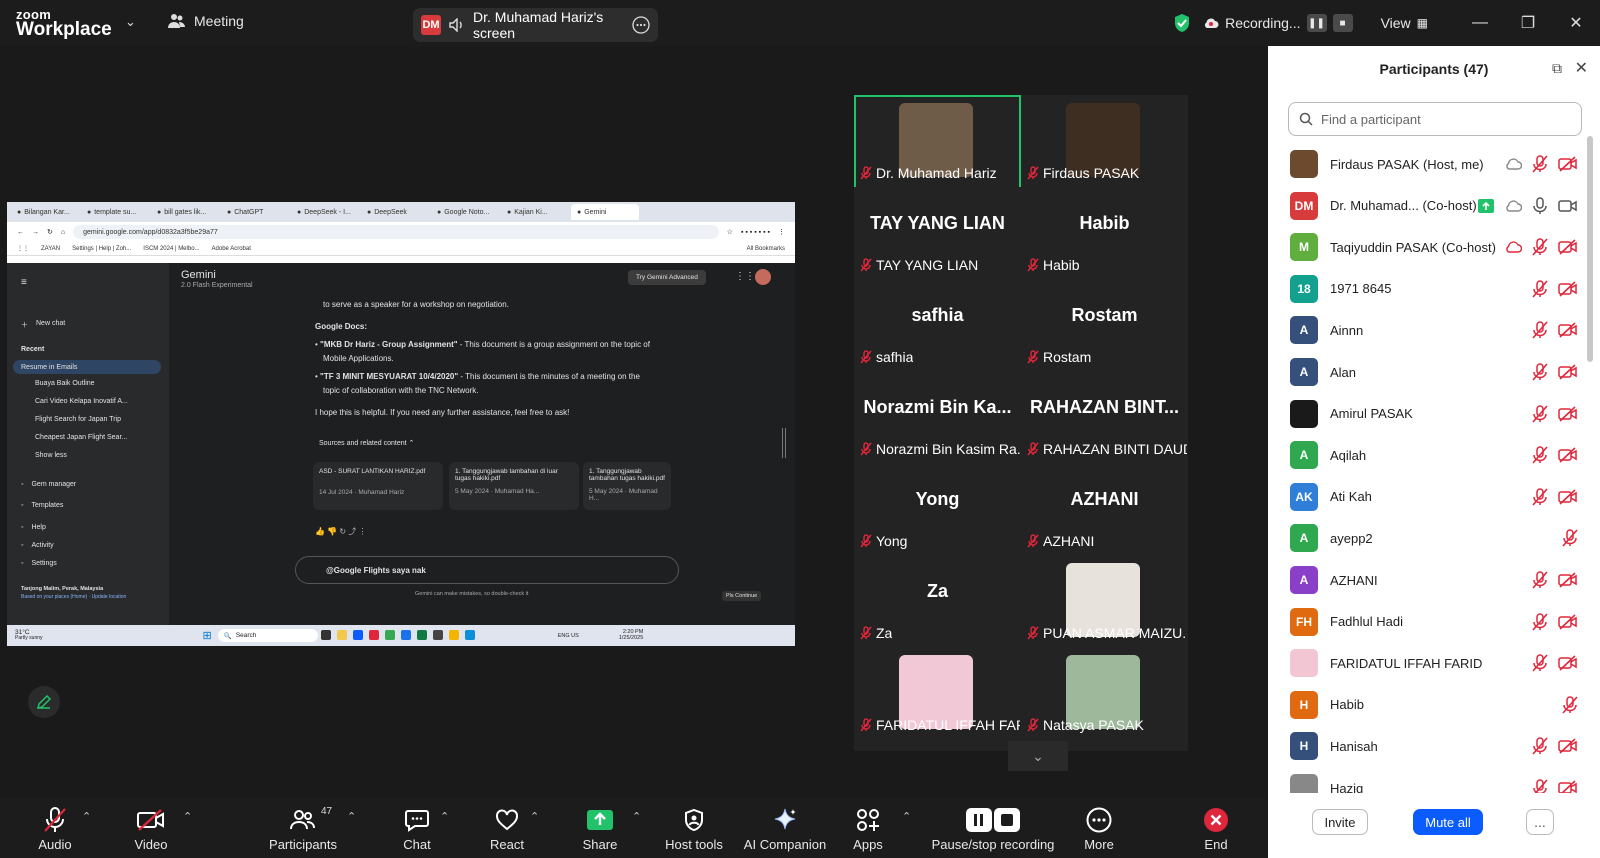  What do you see at coordinates (1428, 538) in the screenshot?
I see `participant-row: A ayepp2` at bounding box center [1428, 538].